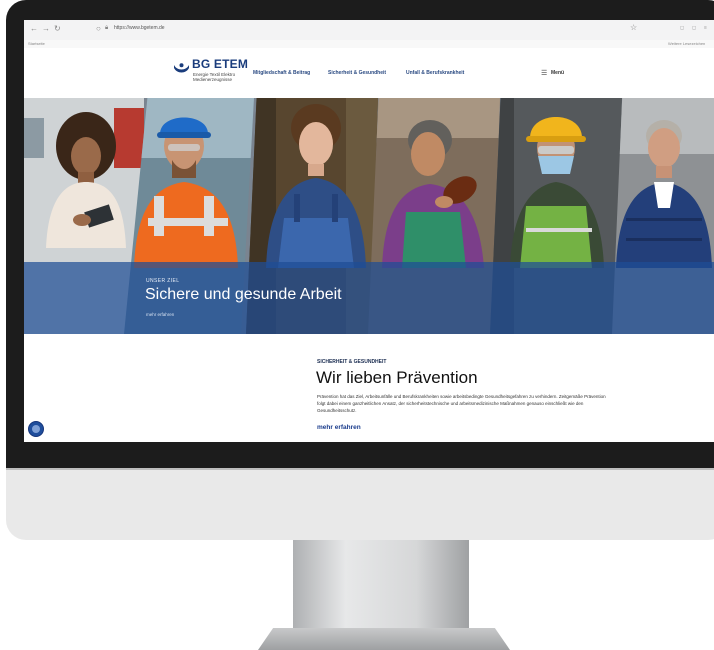 This screenshot has width=714, height=650. Describe the element at coordinates (34, 28) in the screenshot. I see `back-icon: ←` at that location.